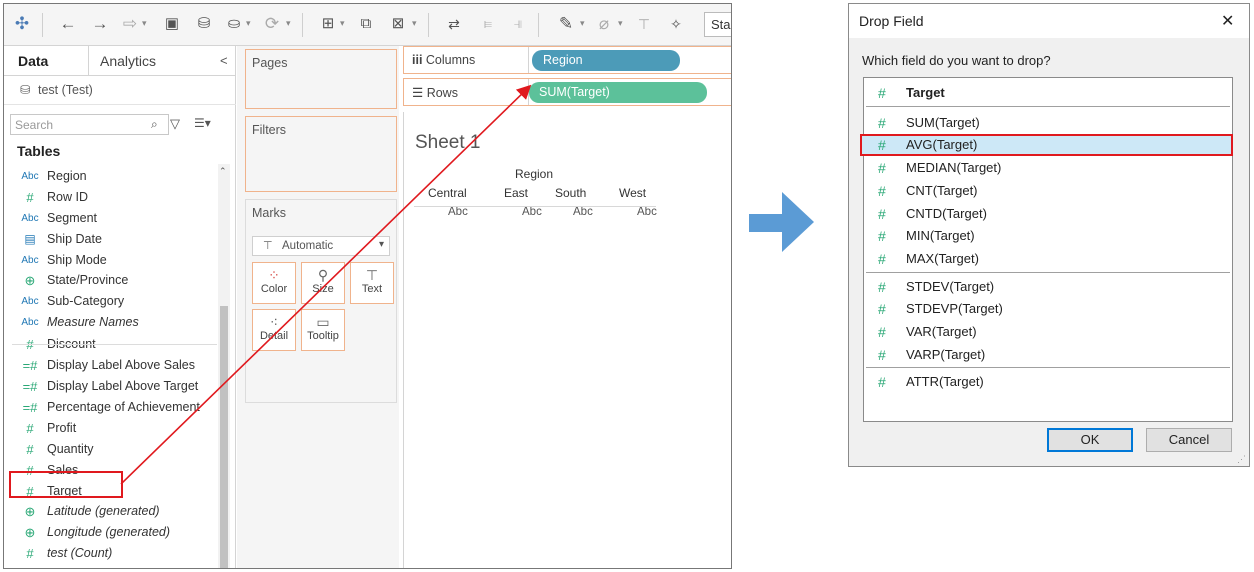 The image size is (1254, 572). Describe the element at coordinates (942, 145) in the screenshot. I see `option-label: AVG(Target)` at that location.